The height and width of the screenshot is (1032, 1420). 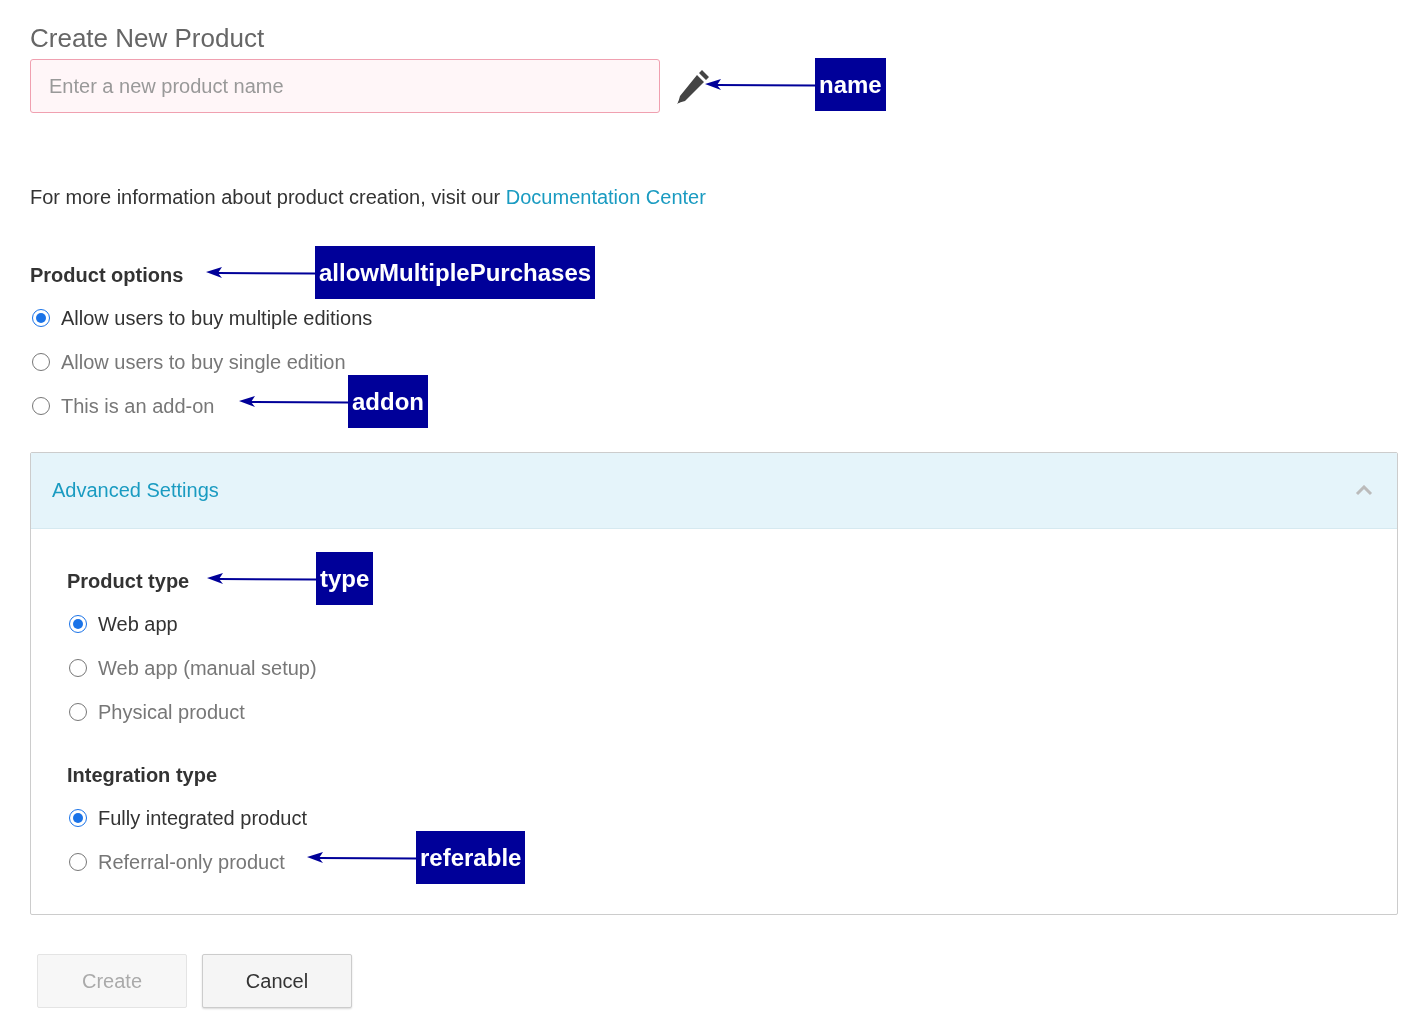 I want to click on section-label: Product options, so click(x=107, y=275).